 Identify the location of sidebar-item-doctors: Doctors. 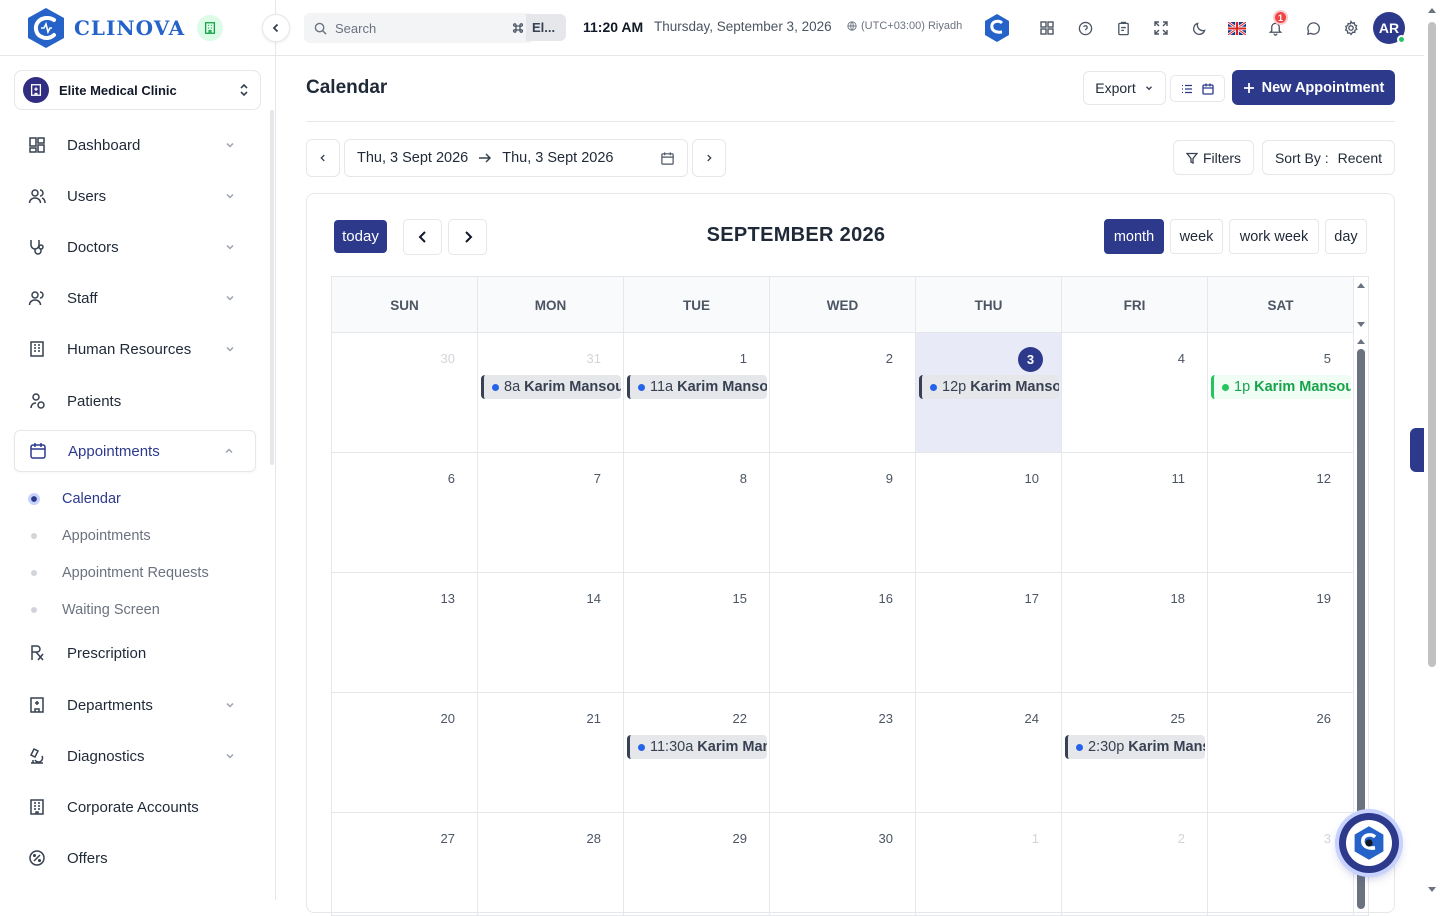
(135, 247).